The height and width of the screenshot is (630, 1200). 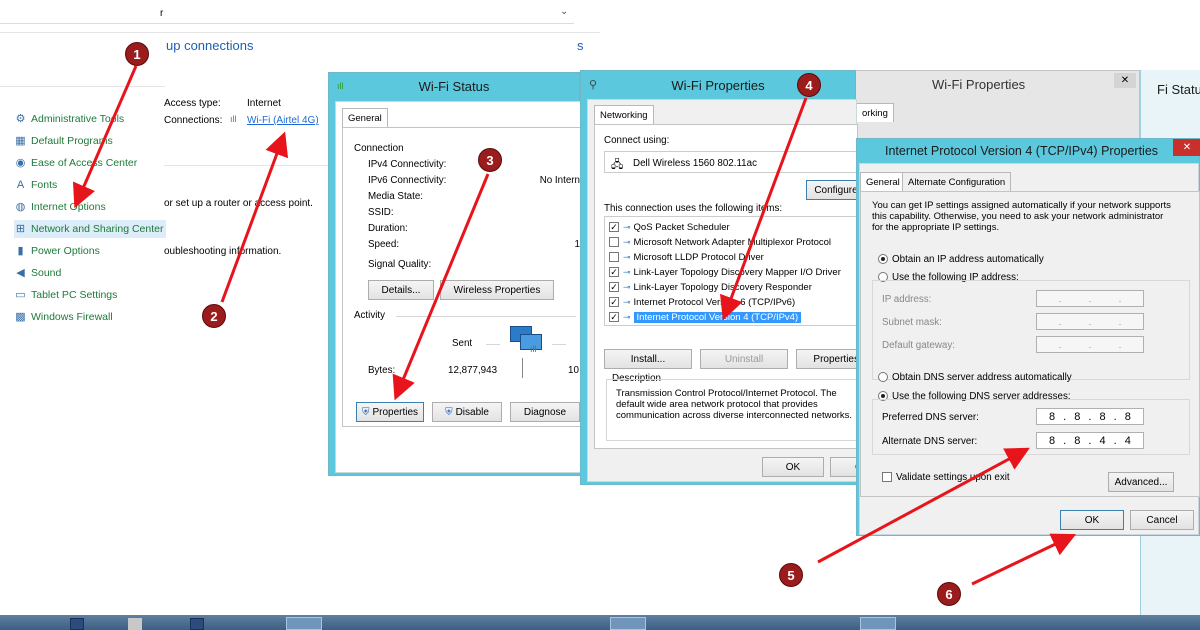 I want to click on step-badge-2: 2, so click(x=214, y=316).